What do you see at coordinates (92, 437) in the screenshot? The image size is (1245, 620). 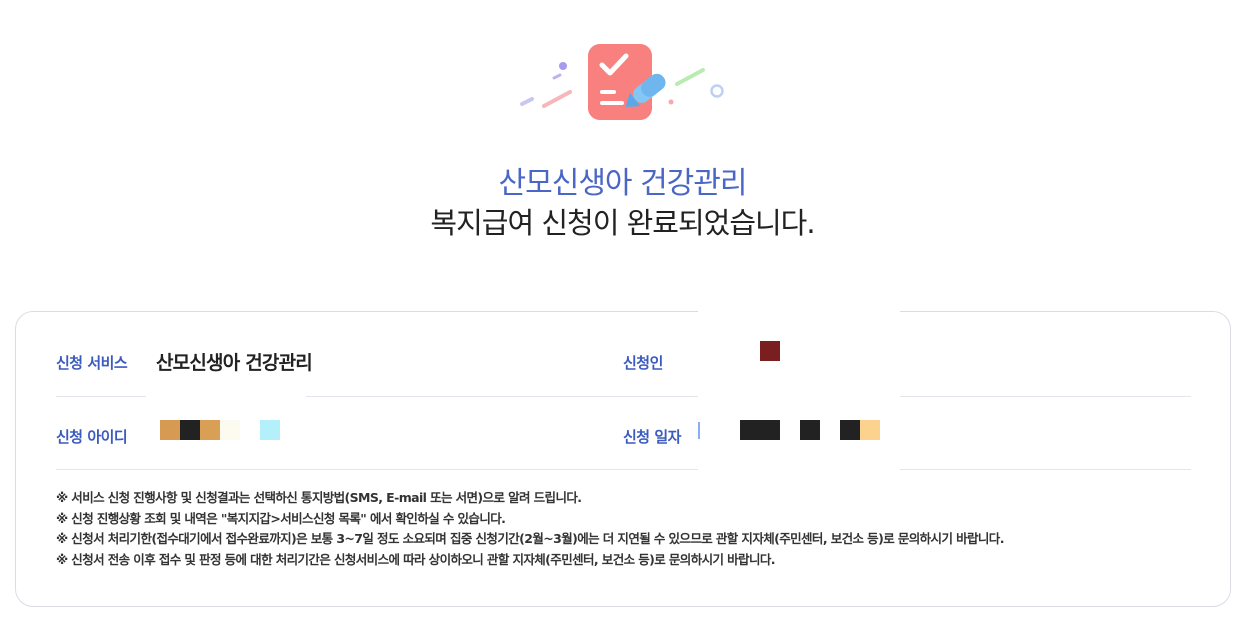 I see `user-id-label: 신청 아이디` at bounding box center [92, 437].